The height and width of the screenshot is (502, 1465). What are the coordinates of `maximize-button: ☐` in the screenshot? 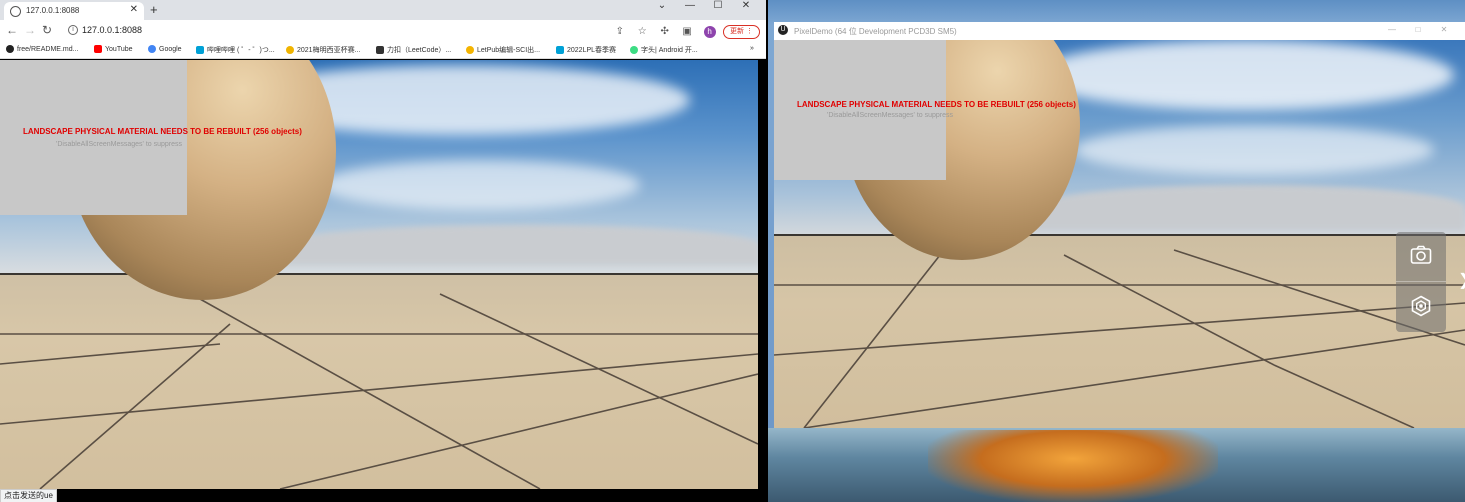 It's located at (718, 5).